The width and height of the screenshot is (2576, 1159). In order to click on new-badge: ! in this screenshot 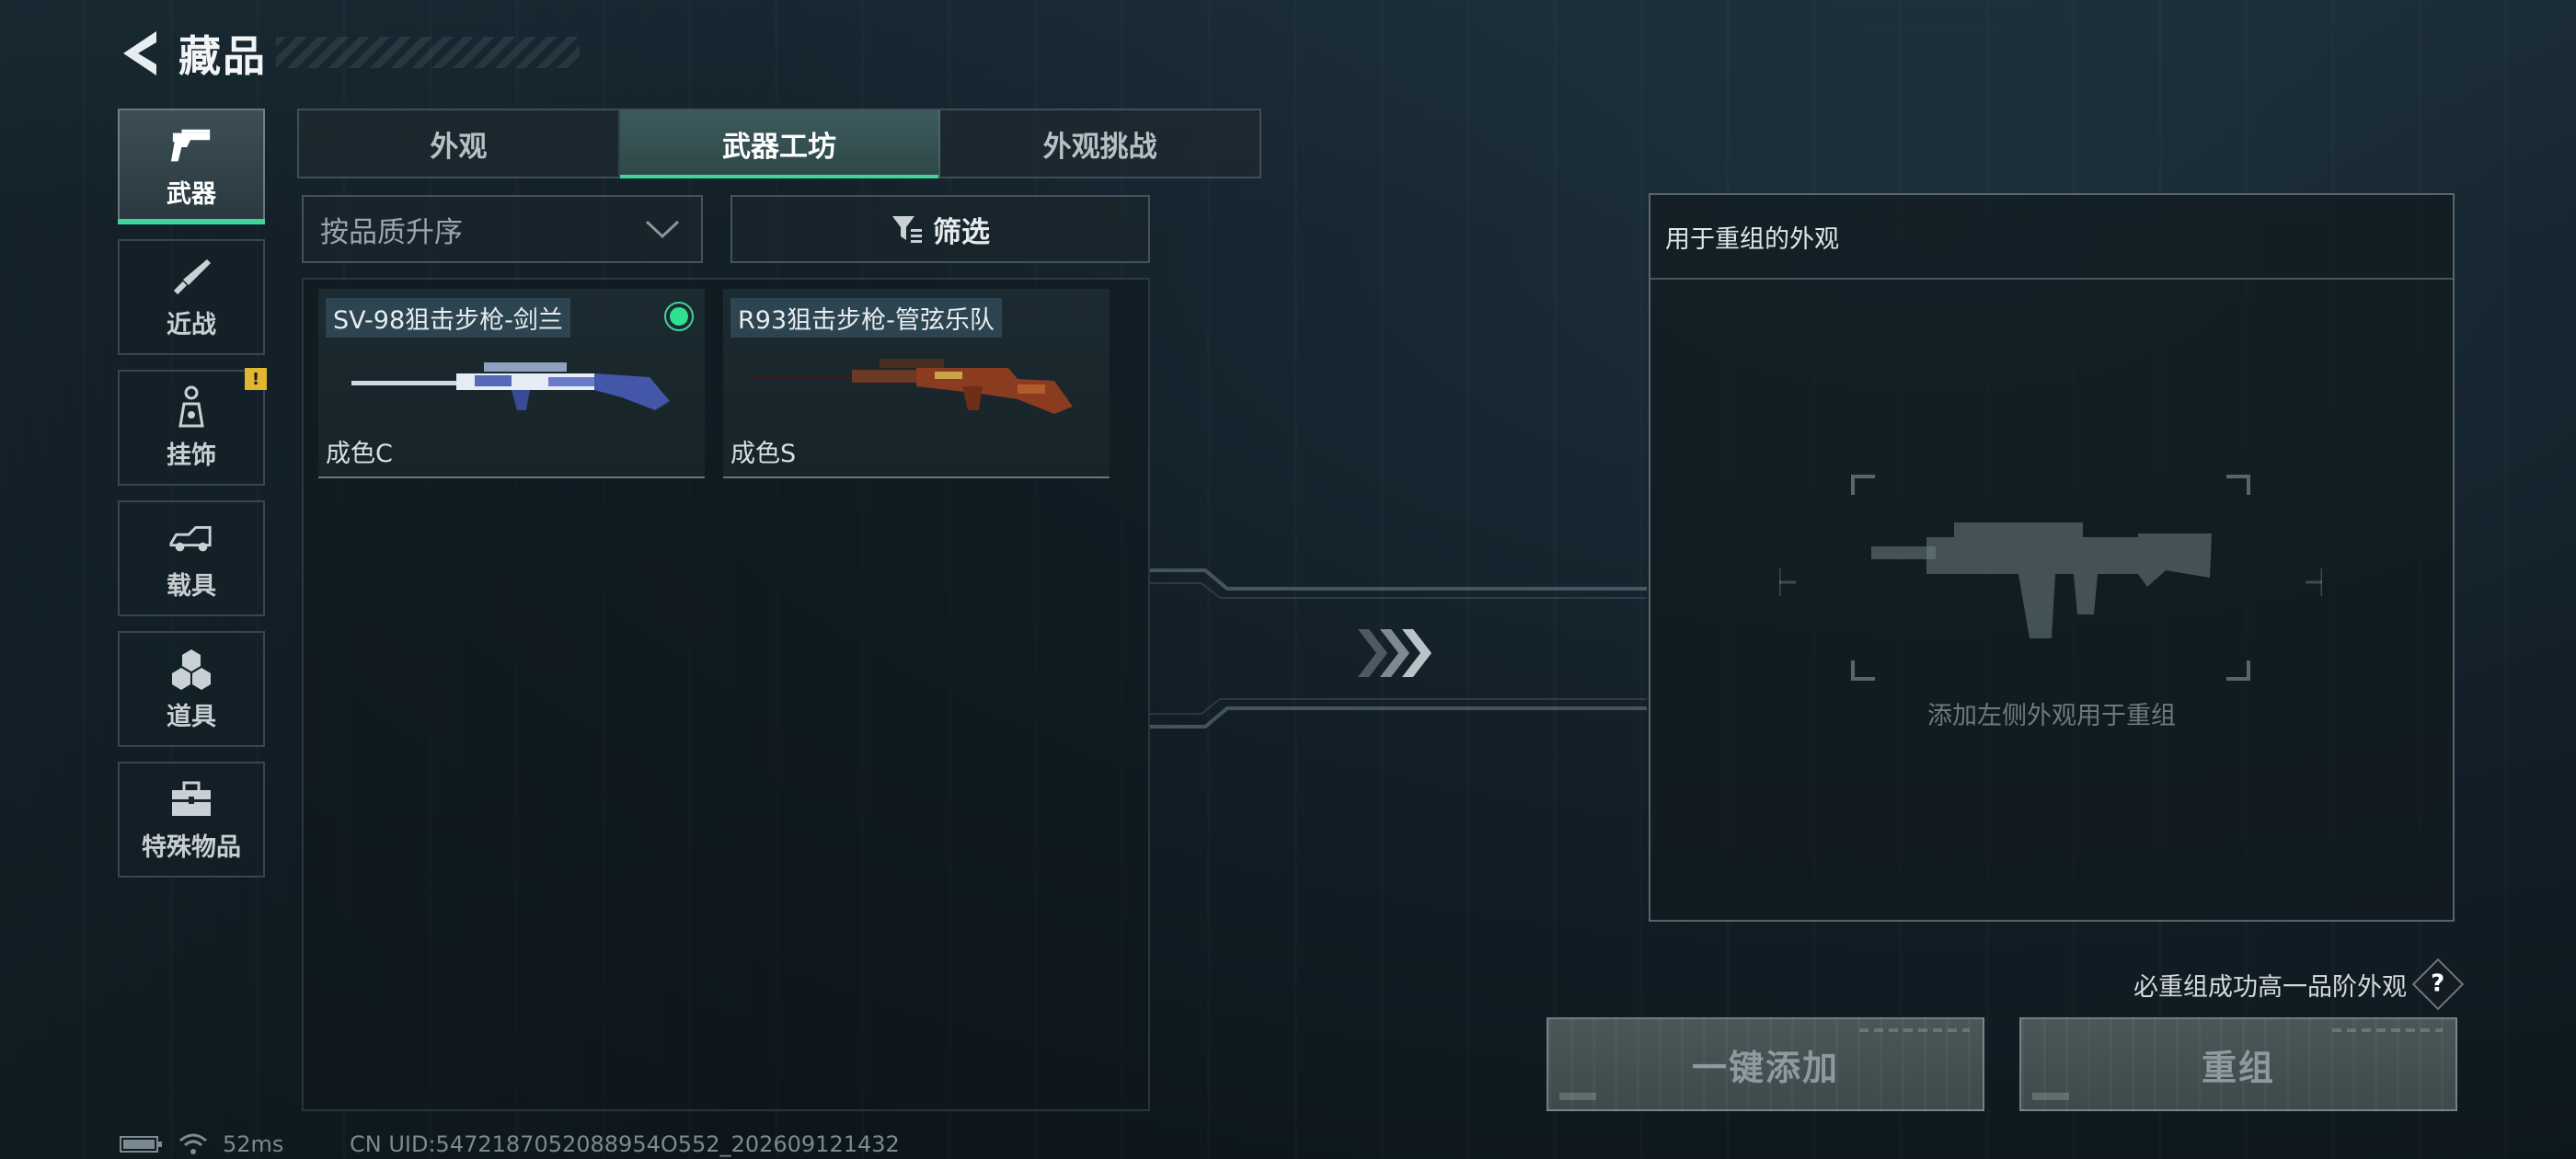, I will do `click(256, 379)`.